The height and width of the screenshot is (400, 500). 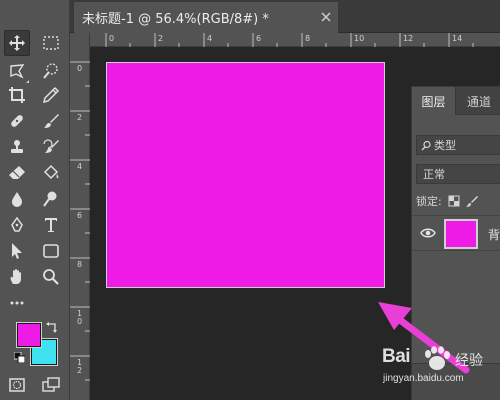 I want to click on paw-logo-icon, so click(x=437, y=358).